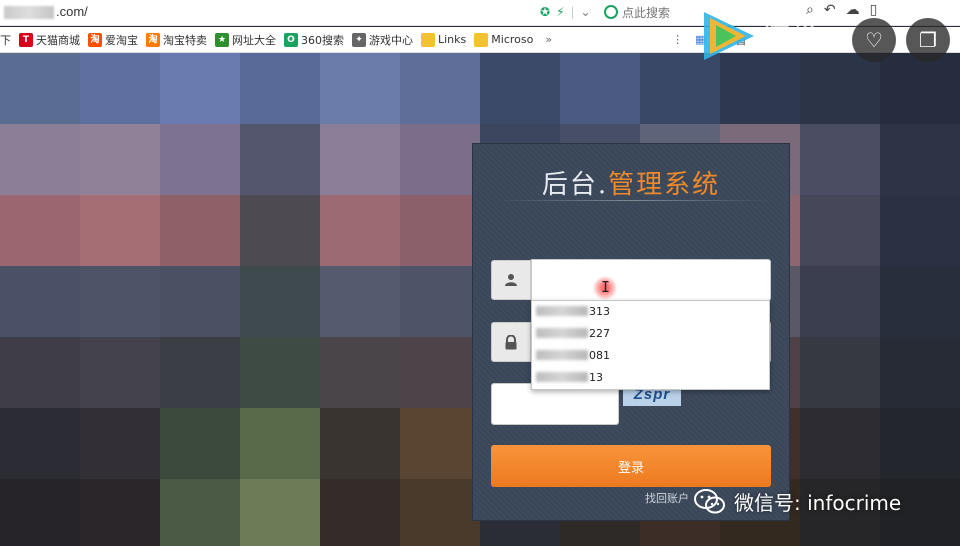 The image size is (960, 546). What do you see at coordinates (575, 185) in the screenshot?
I see `title-prefix: 后台.` at bounding box center [575, 185].